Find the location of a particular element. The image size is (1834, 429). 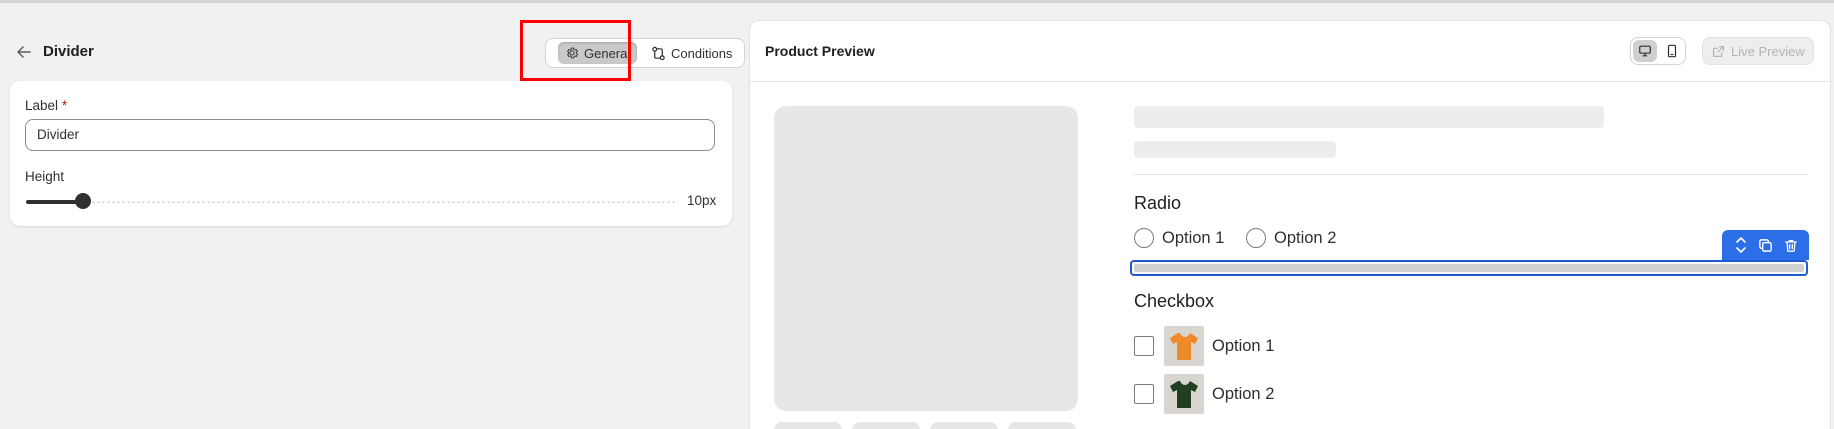

checkbox-option-label: Option 2 is located at coordinates (1243, 393).